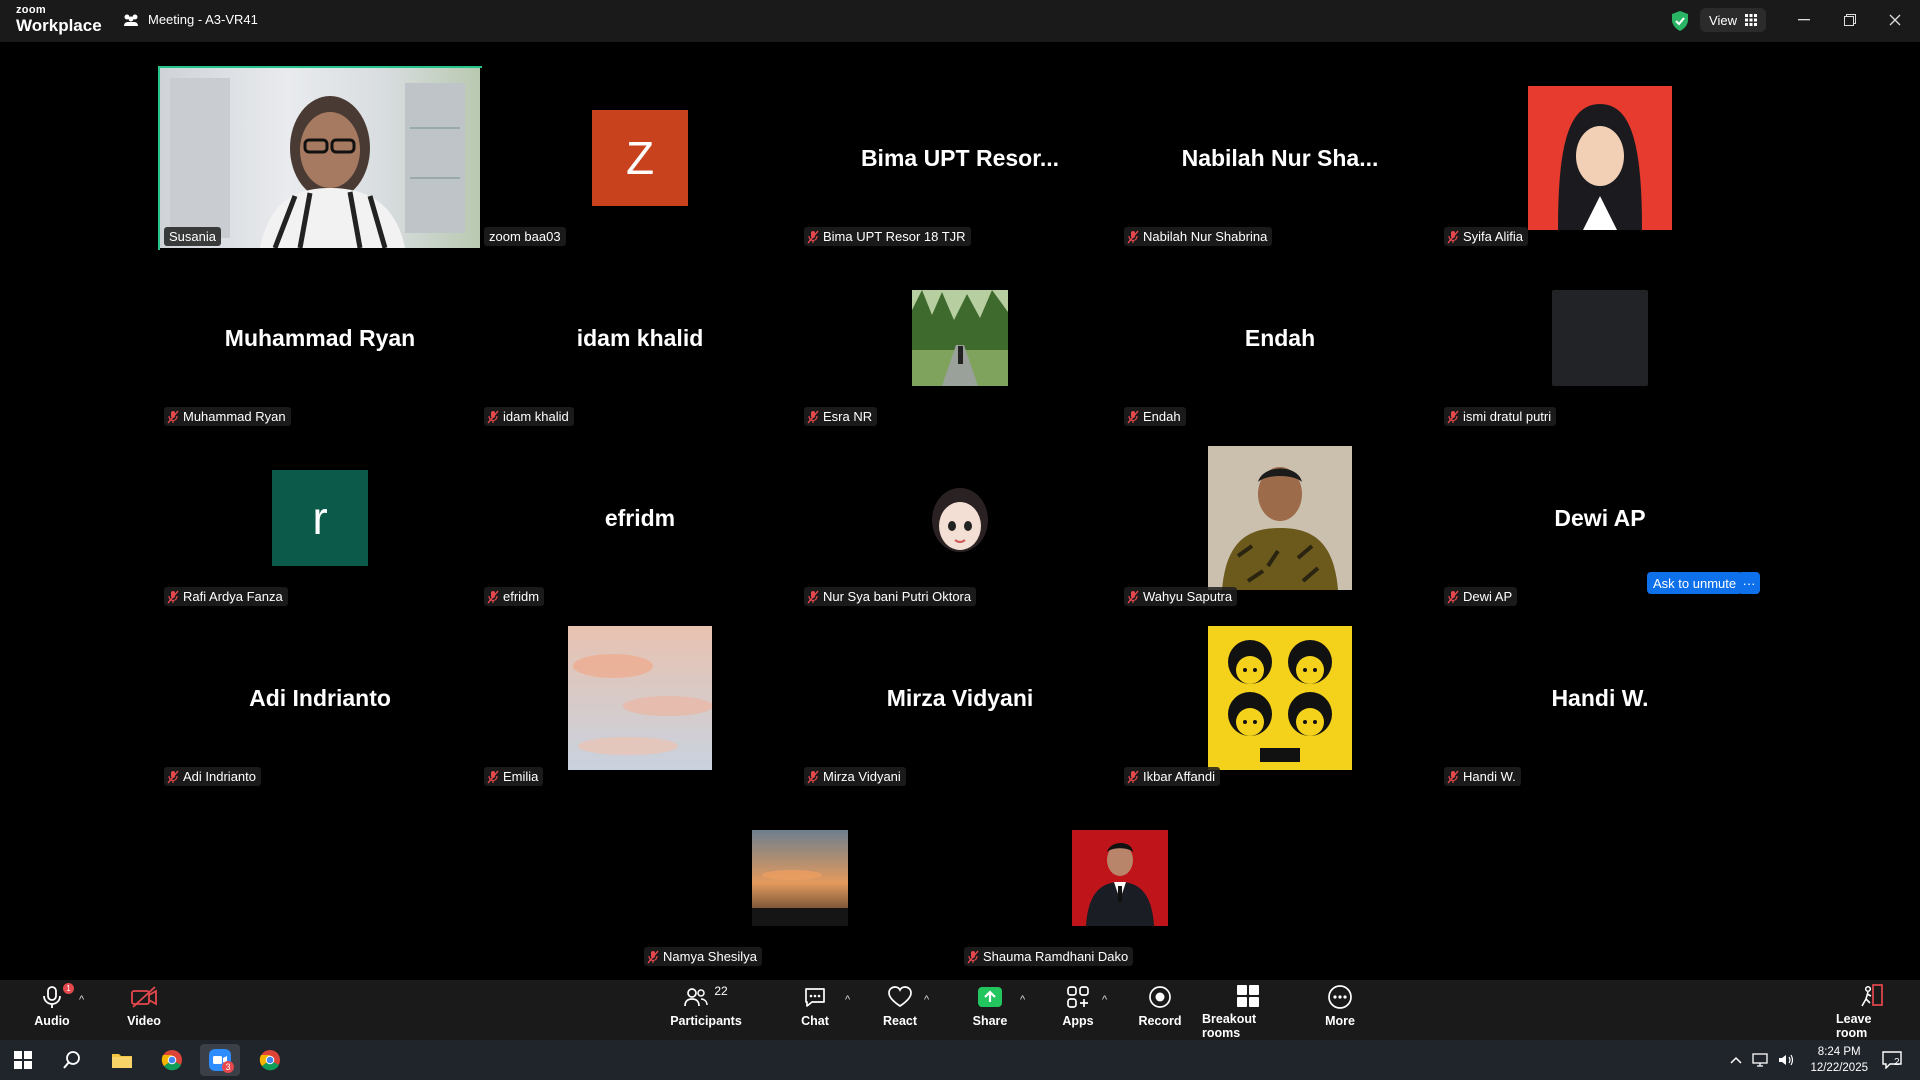  Describe the element at coordinates (1172, 776) in the screenshot. I see `participant-name-label: Ikbar Affandi` at that location.